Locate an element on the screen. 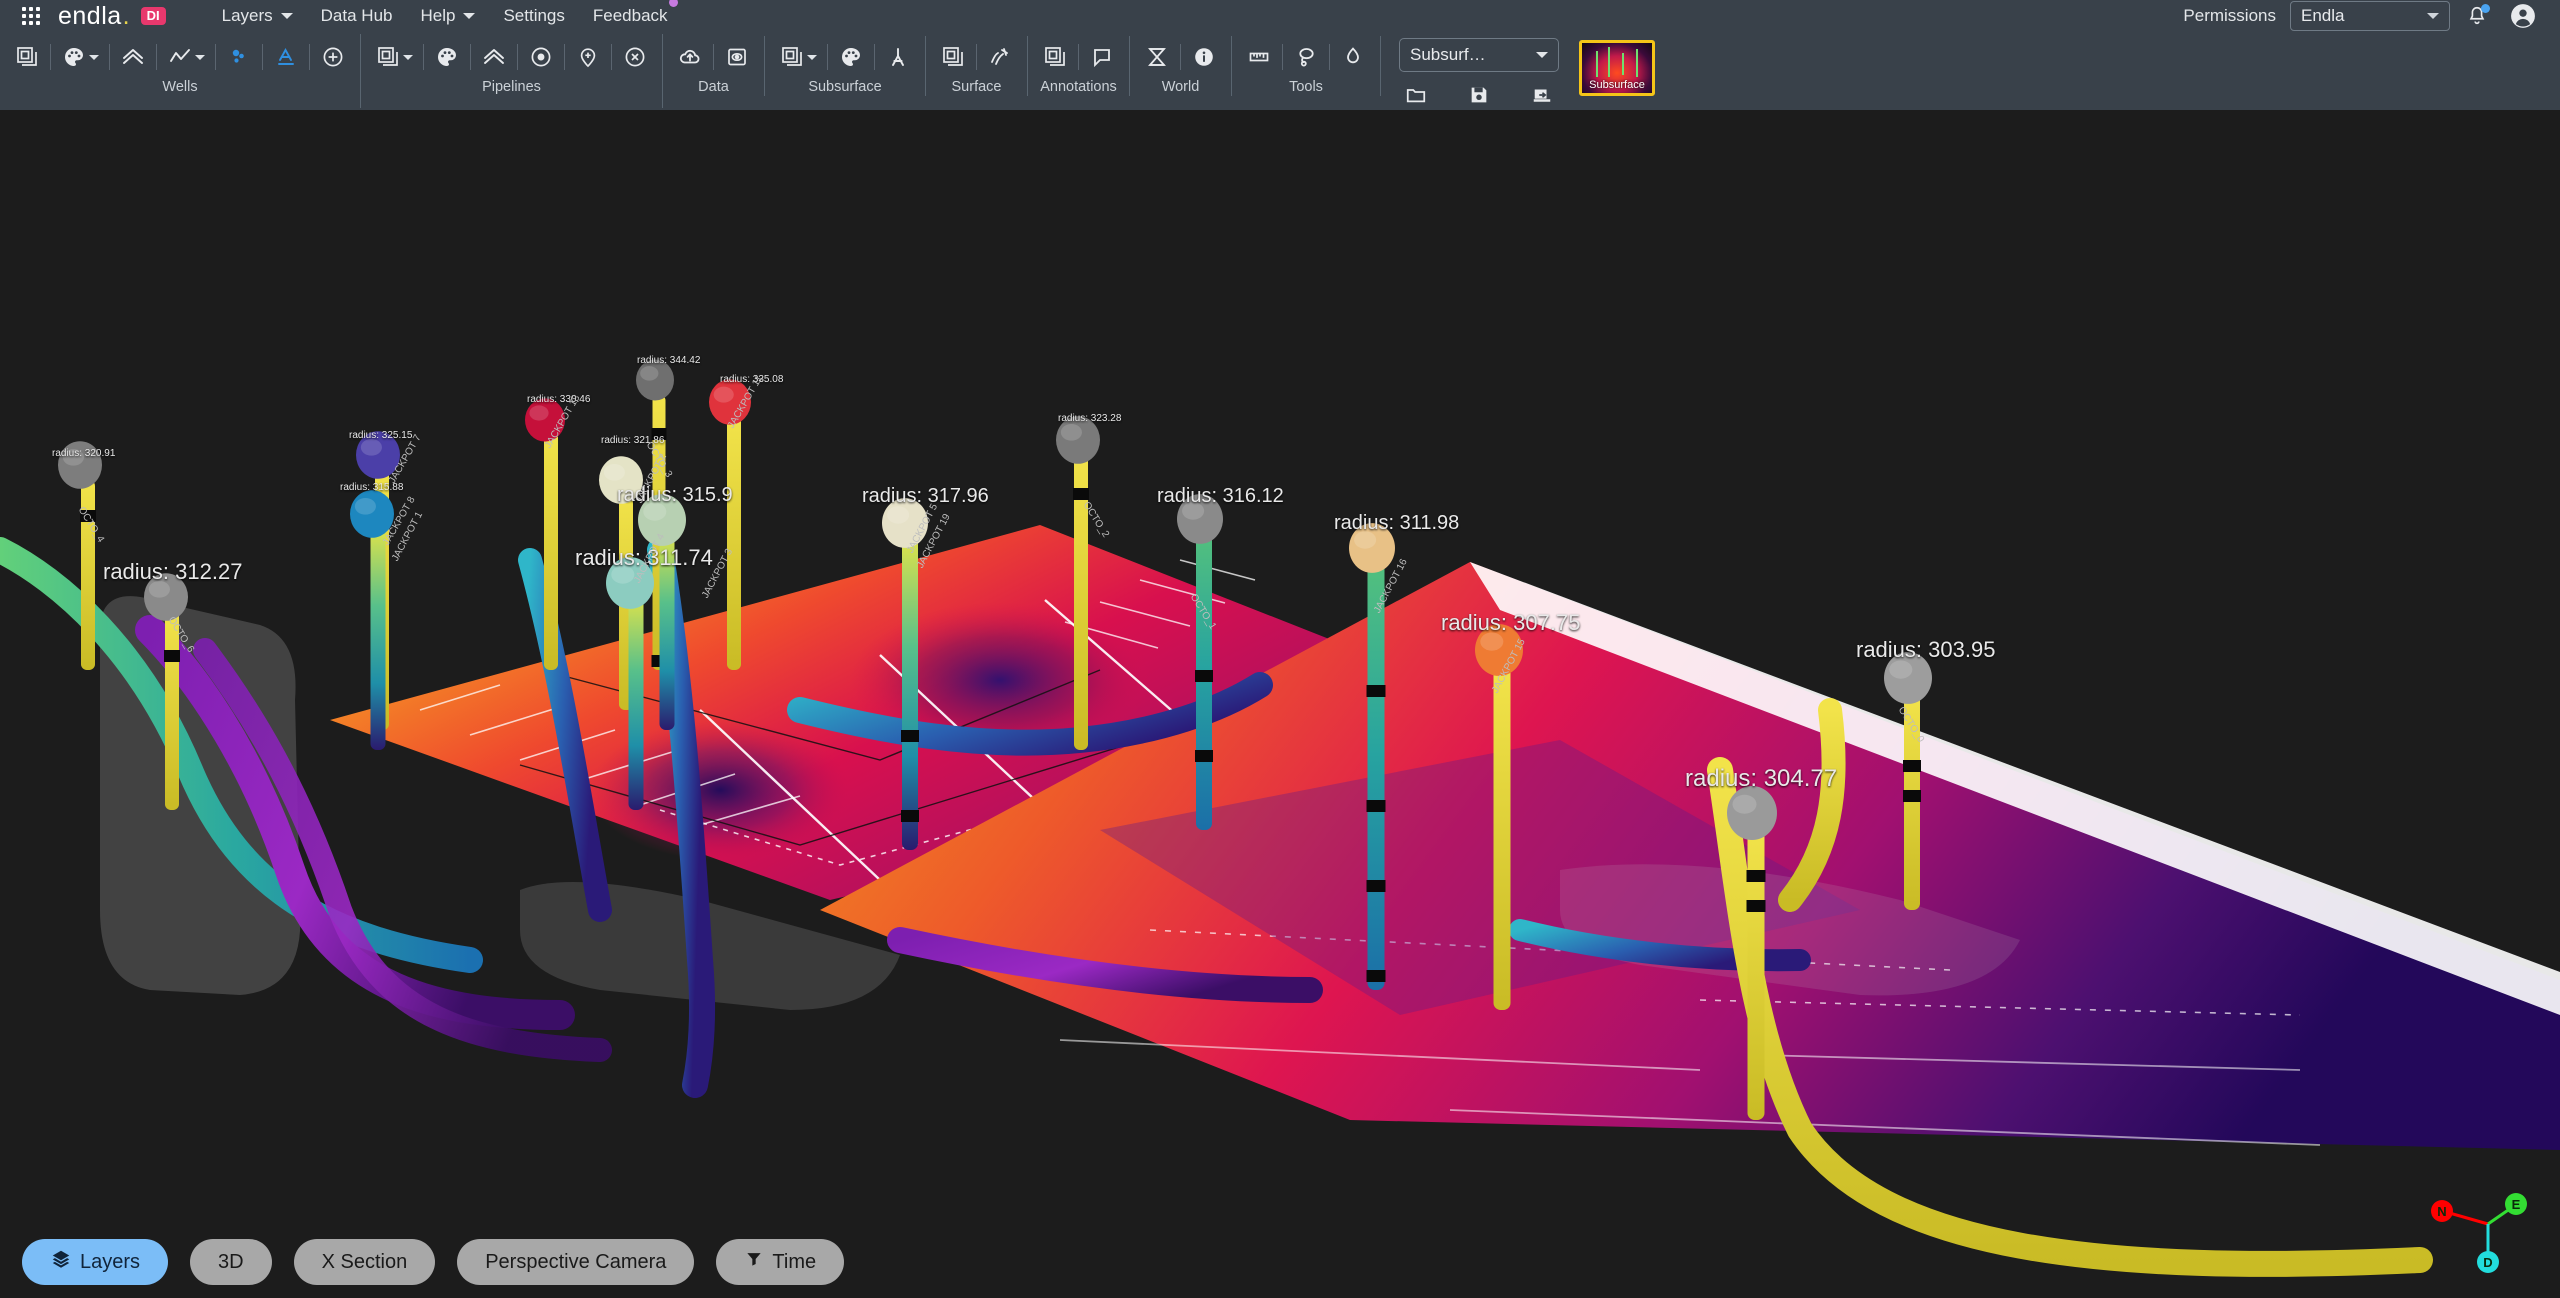  toolbar-icon-row is located at coordinates (976, 57).